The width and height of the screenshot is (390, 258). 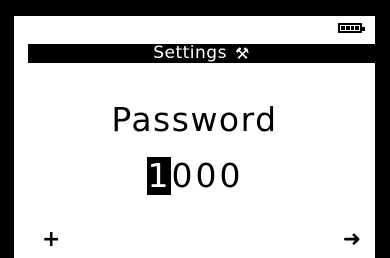 What do you see at coordinates (51, 240) in the screenshot?
I see `increment-button: +` at bounding box center [51, 240].